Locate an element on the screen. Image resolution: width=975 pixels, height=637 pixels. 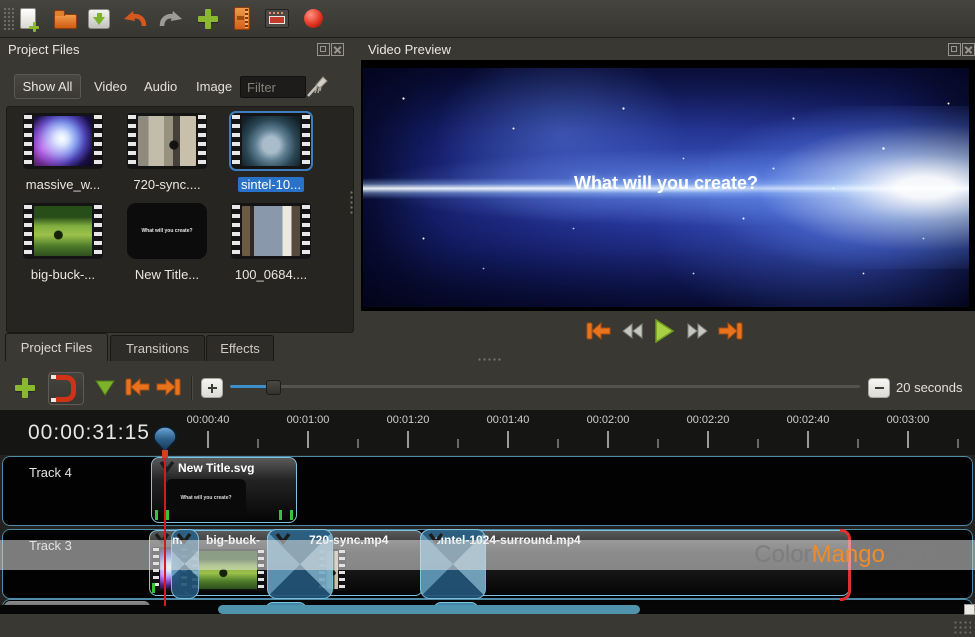
file-thumbnail-bigbuck is located at coordinates (63, 231).